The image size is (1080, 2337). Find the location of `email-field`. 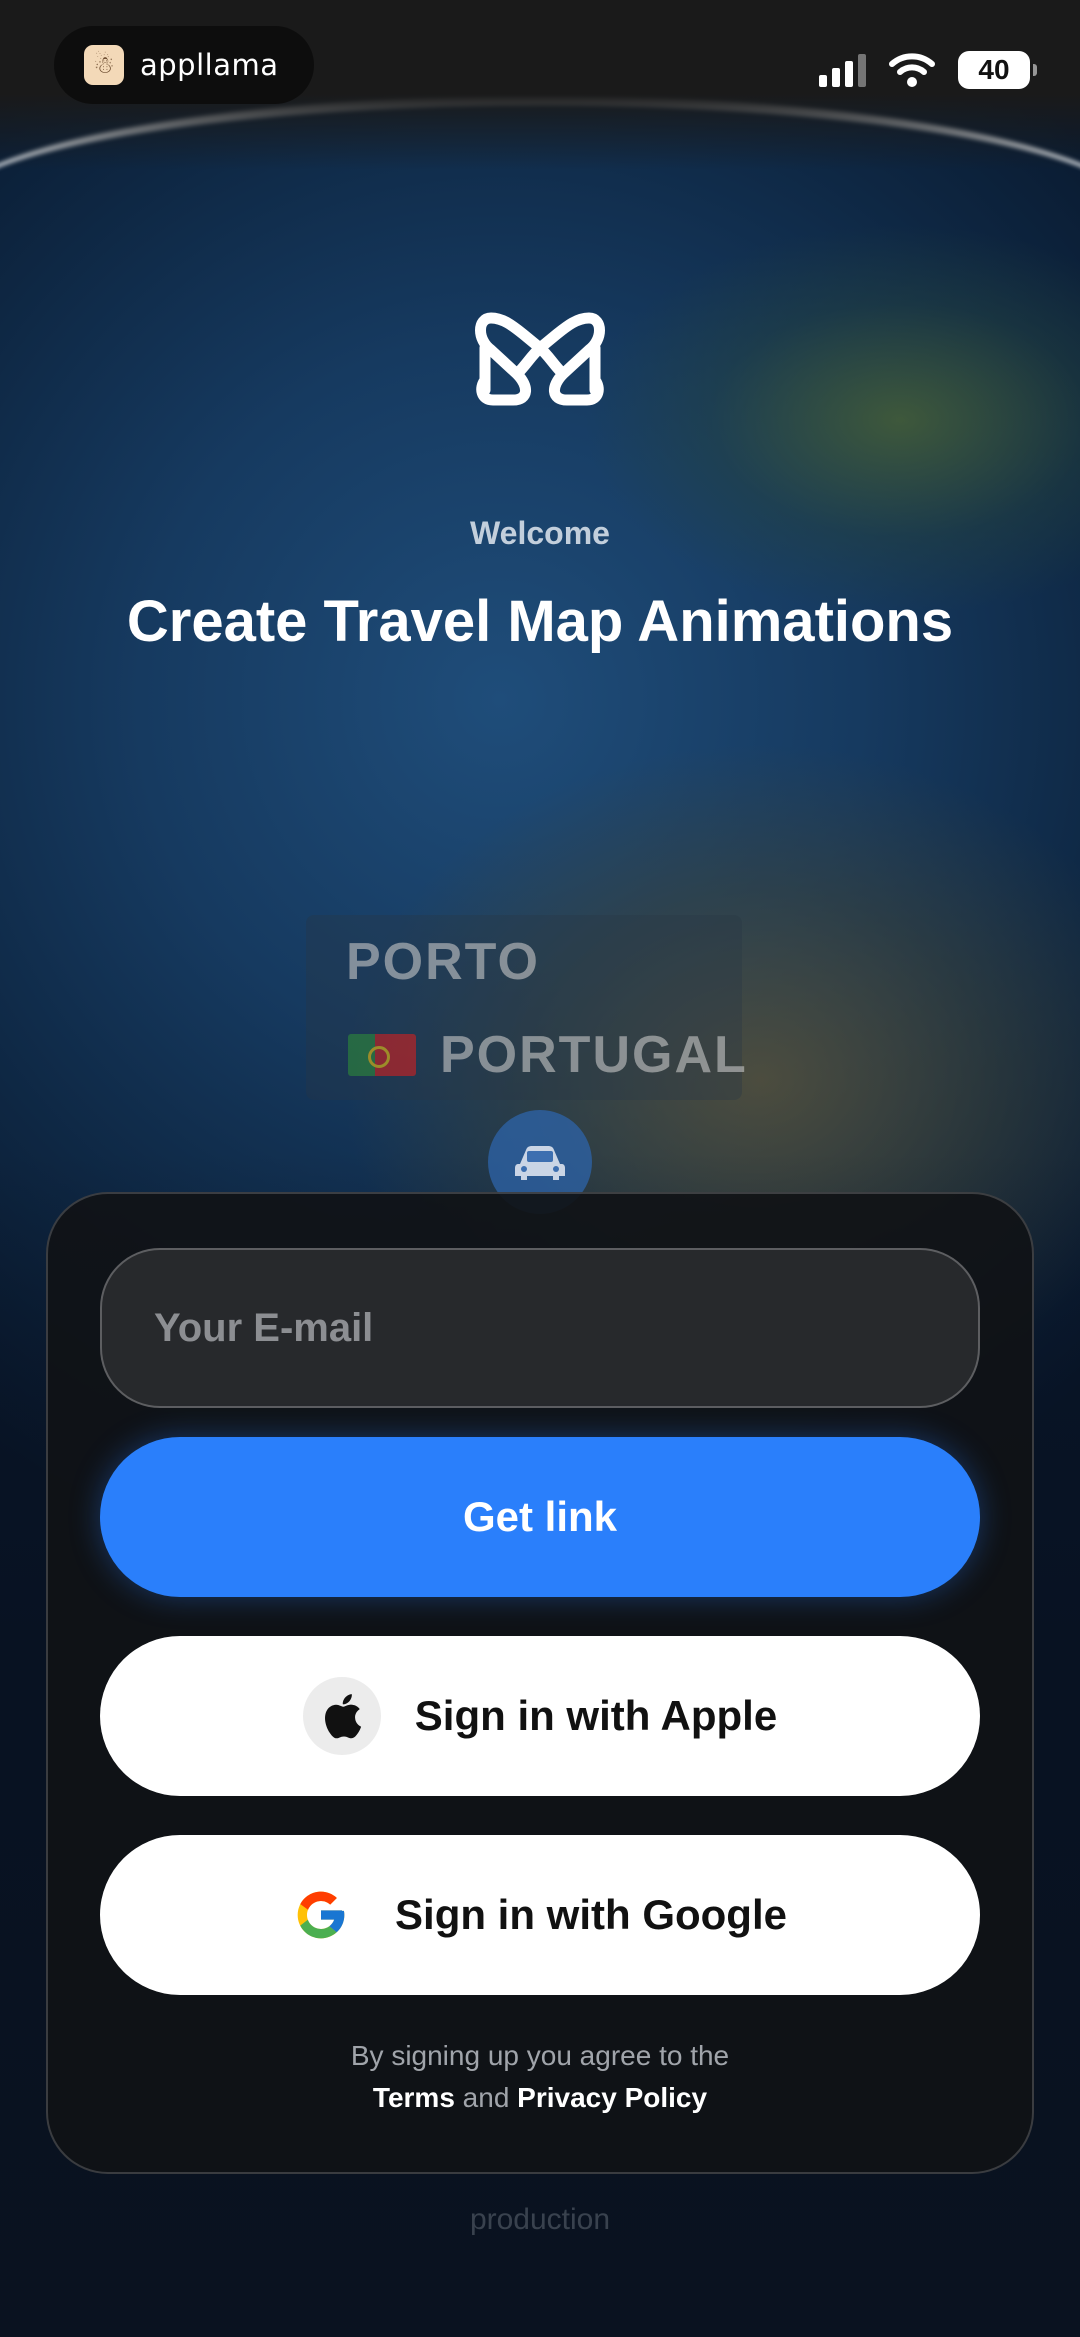

email-field is located at coordinates (540, 1328).